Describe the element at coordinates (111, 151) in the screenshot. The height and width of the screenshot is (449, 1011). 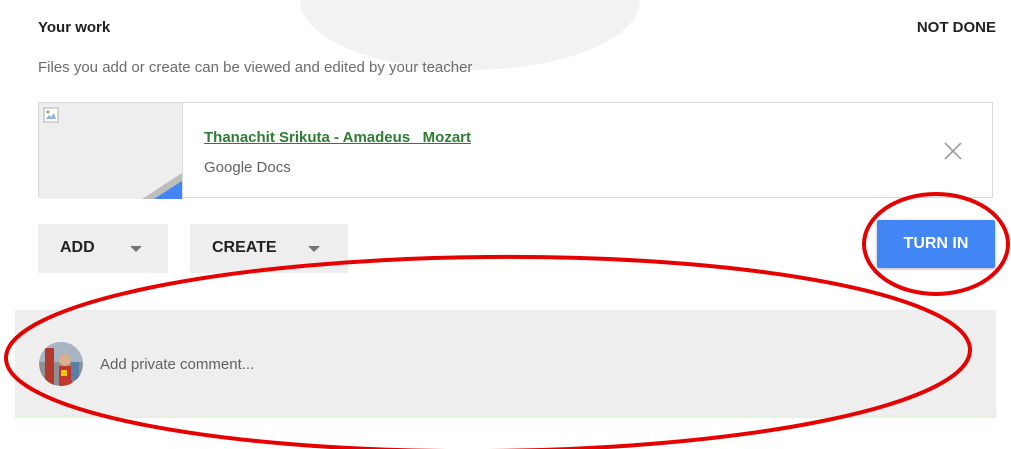
I see `attachment-thumbnail` at that location.